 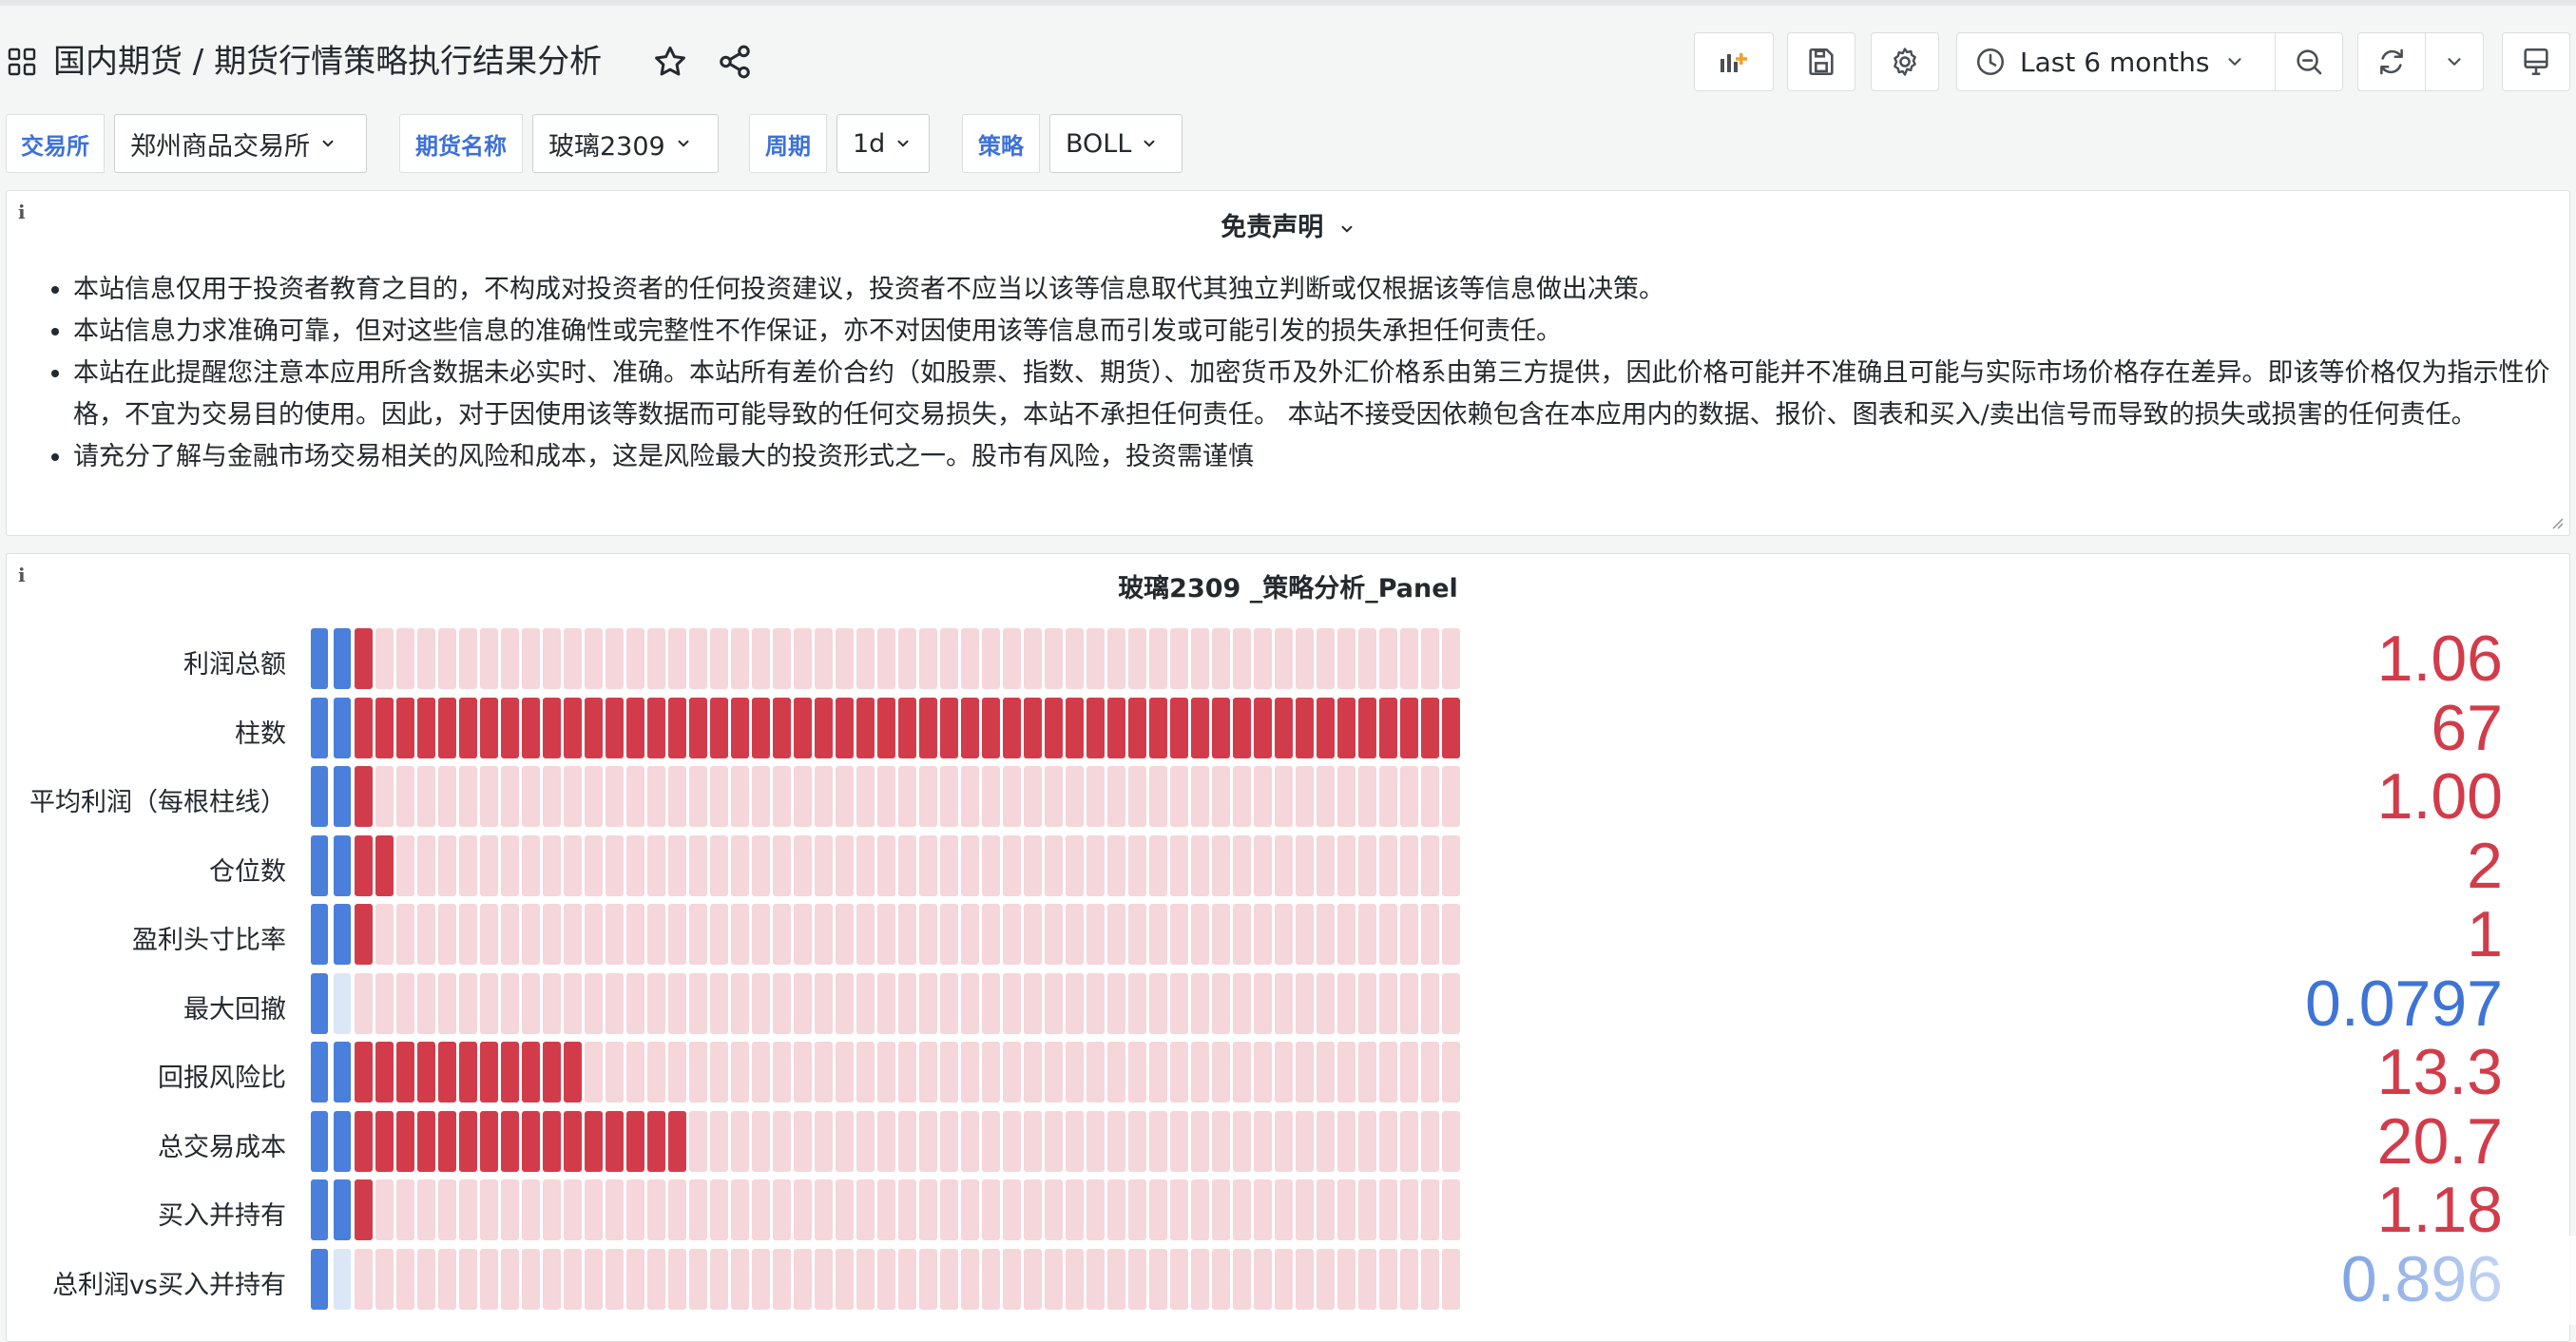 What do you see at coordinates (2454, 61) in the screenshot?
I see `refresh-interval-dropdown` at bounding box center [2454, 61].